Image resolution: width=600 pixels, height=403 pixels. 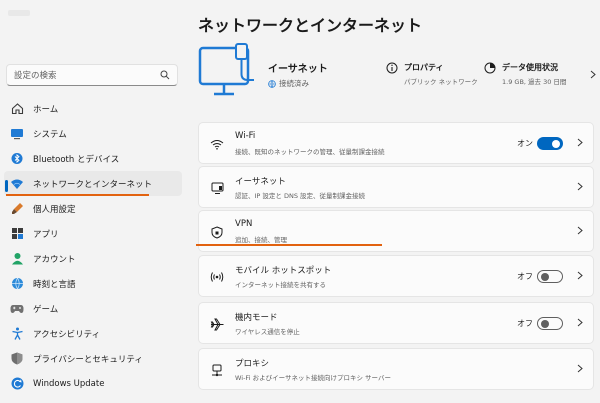 What do you see at coordinates (283, 271) in the screenshot?
I see `hotspot-title: モバイル ホットスポット` at bounding box center [283, 271].